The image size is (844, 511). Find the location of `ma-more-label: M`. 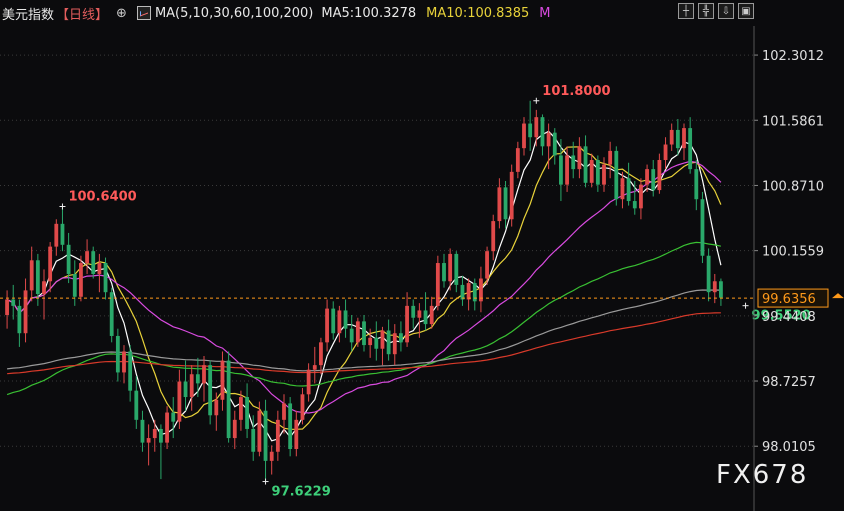

ma-more-label: M is located at coordinates (545, 13).